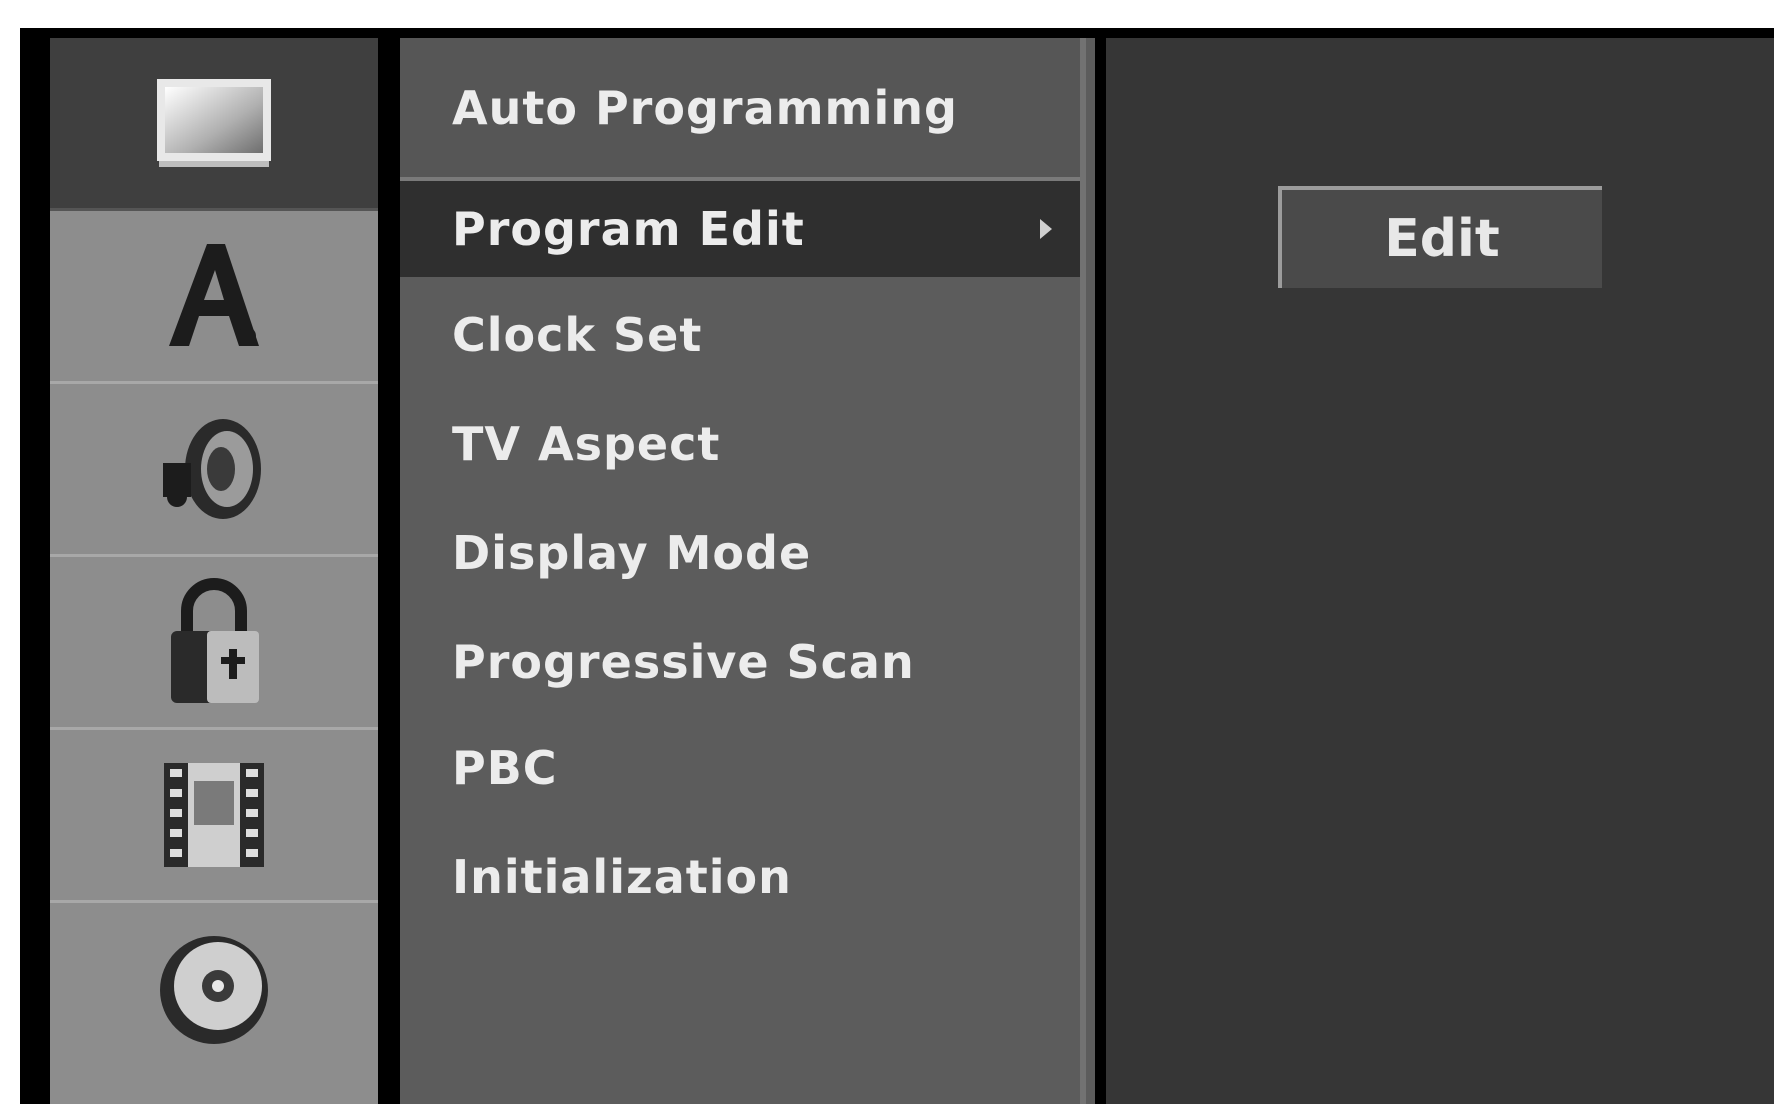 The height and width of the screenshot is (1104, 1774). I want to click on menu-item-label: TV Aspect, so click(586, 444).